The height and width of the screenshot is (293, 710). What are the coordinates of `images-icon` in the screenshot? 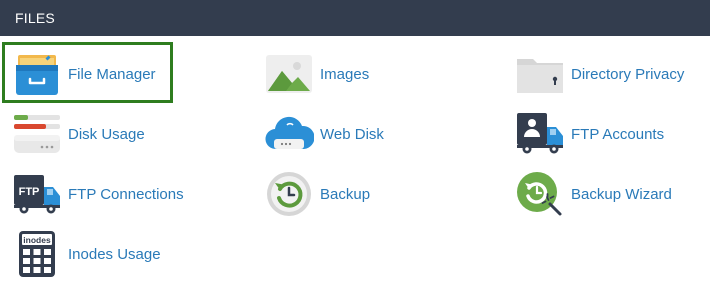 It's located at (289, 74).